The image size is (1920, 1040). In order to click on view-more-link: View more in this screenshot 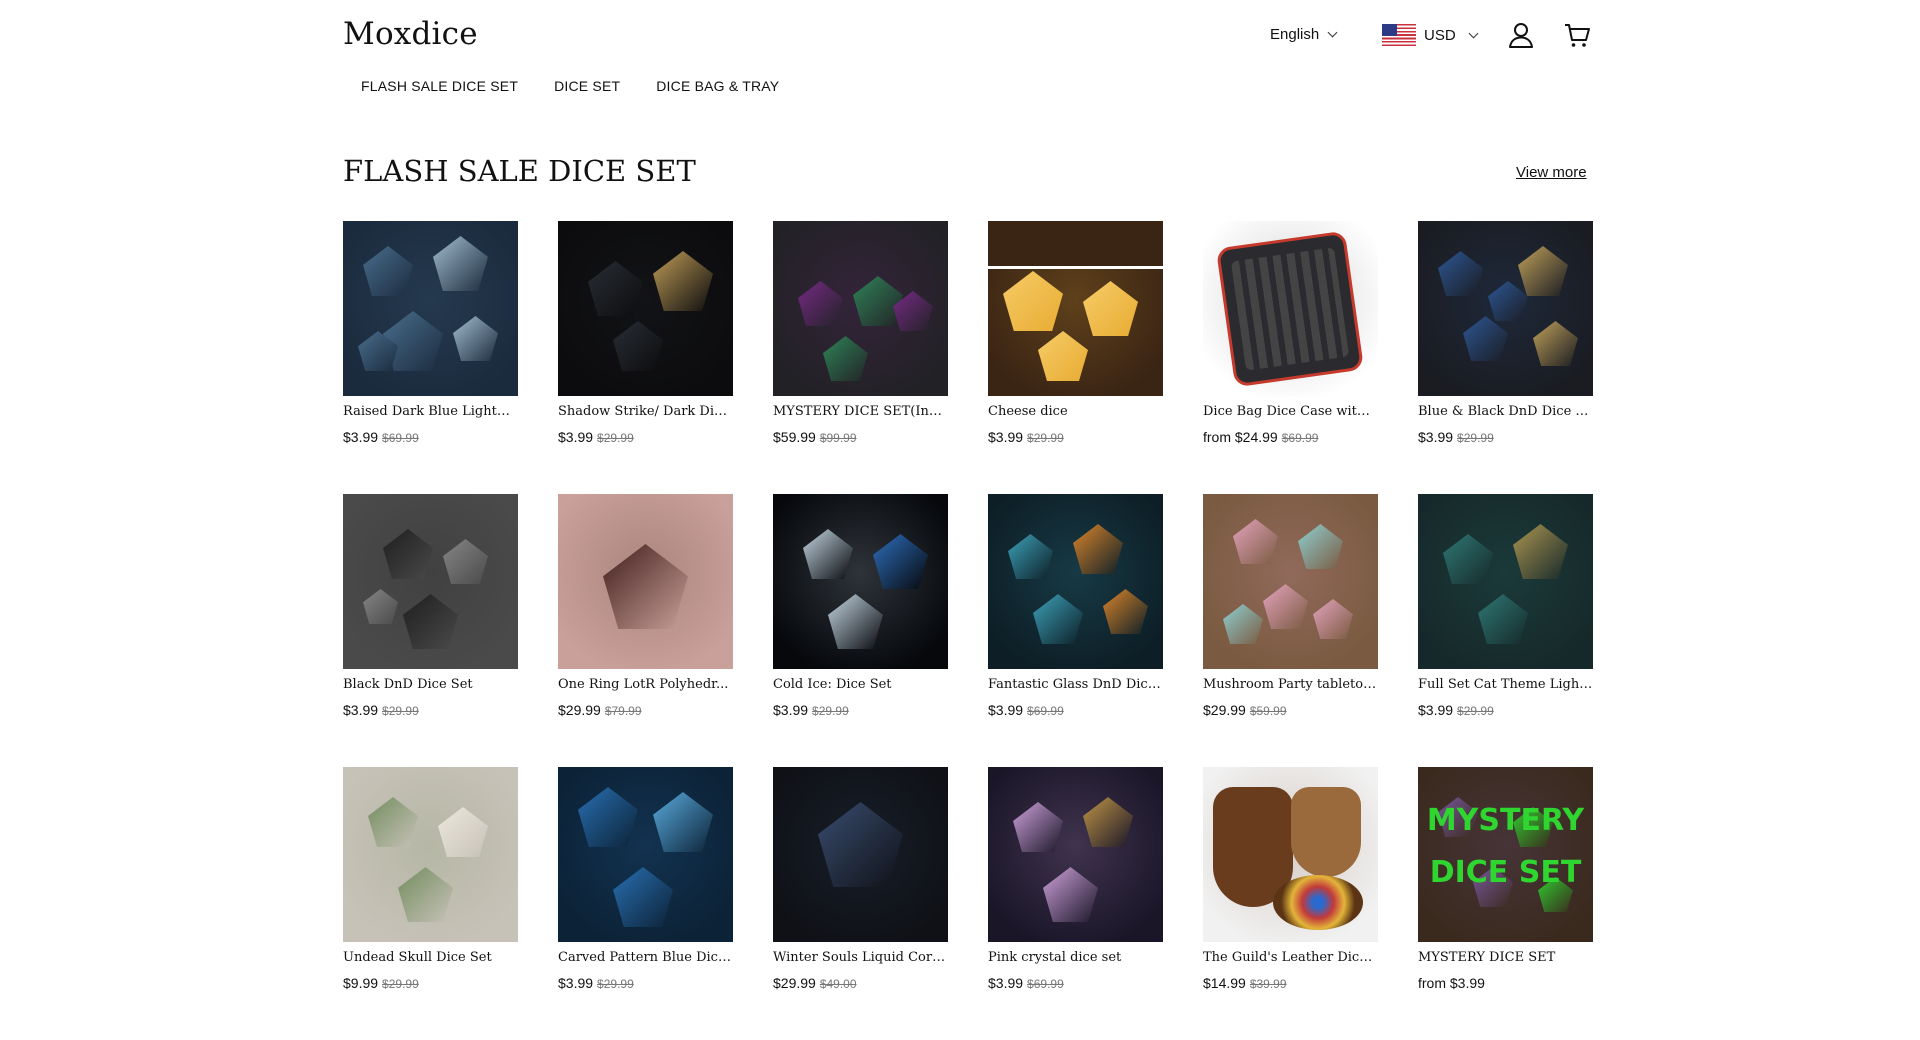, I will do `click(1551, 172)`.